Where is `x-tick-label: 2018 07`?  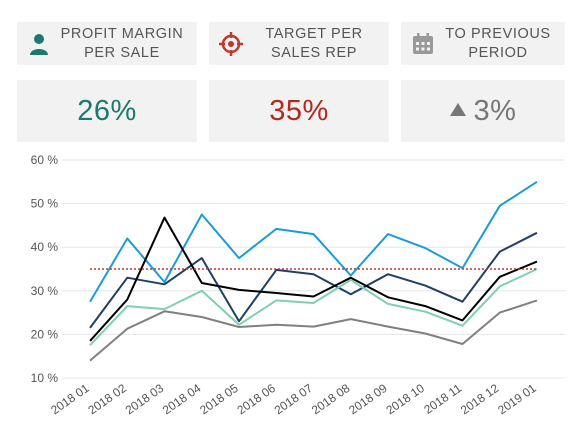 x-tick-label: 2018 07 is located at coordinates (294, 399).